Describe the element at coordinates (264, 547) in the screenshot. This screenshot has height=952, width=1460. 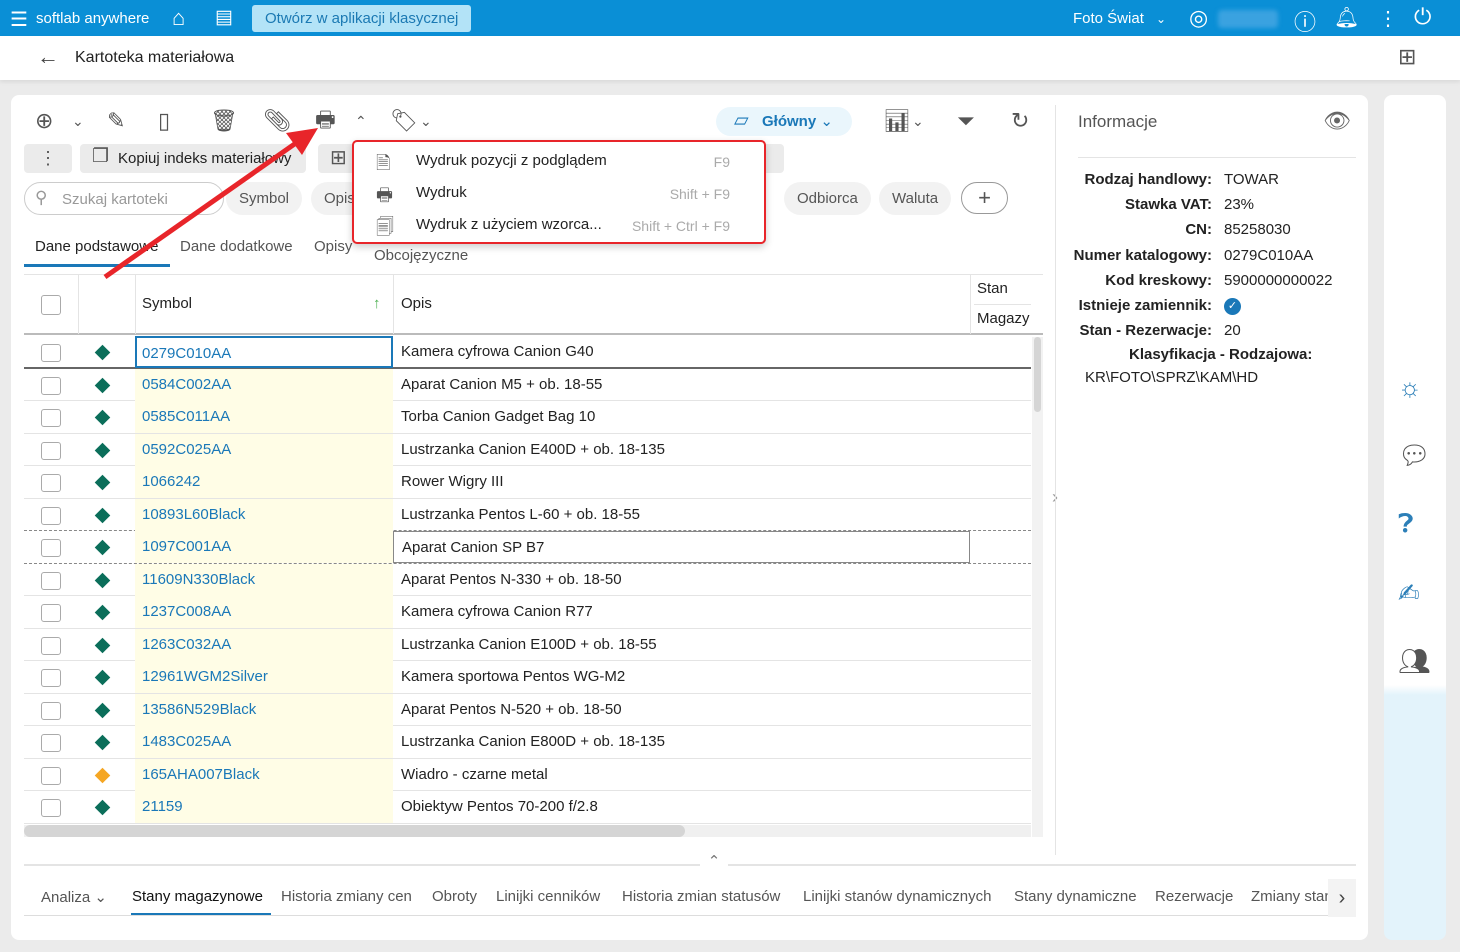
I see `symbol-cell: 1097C001AA` at that location.